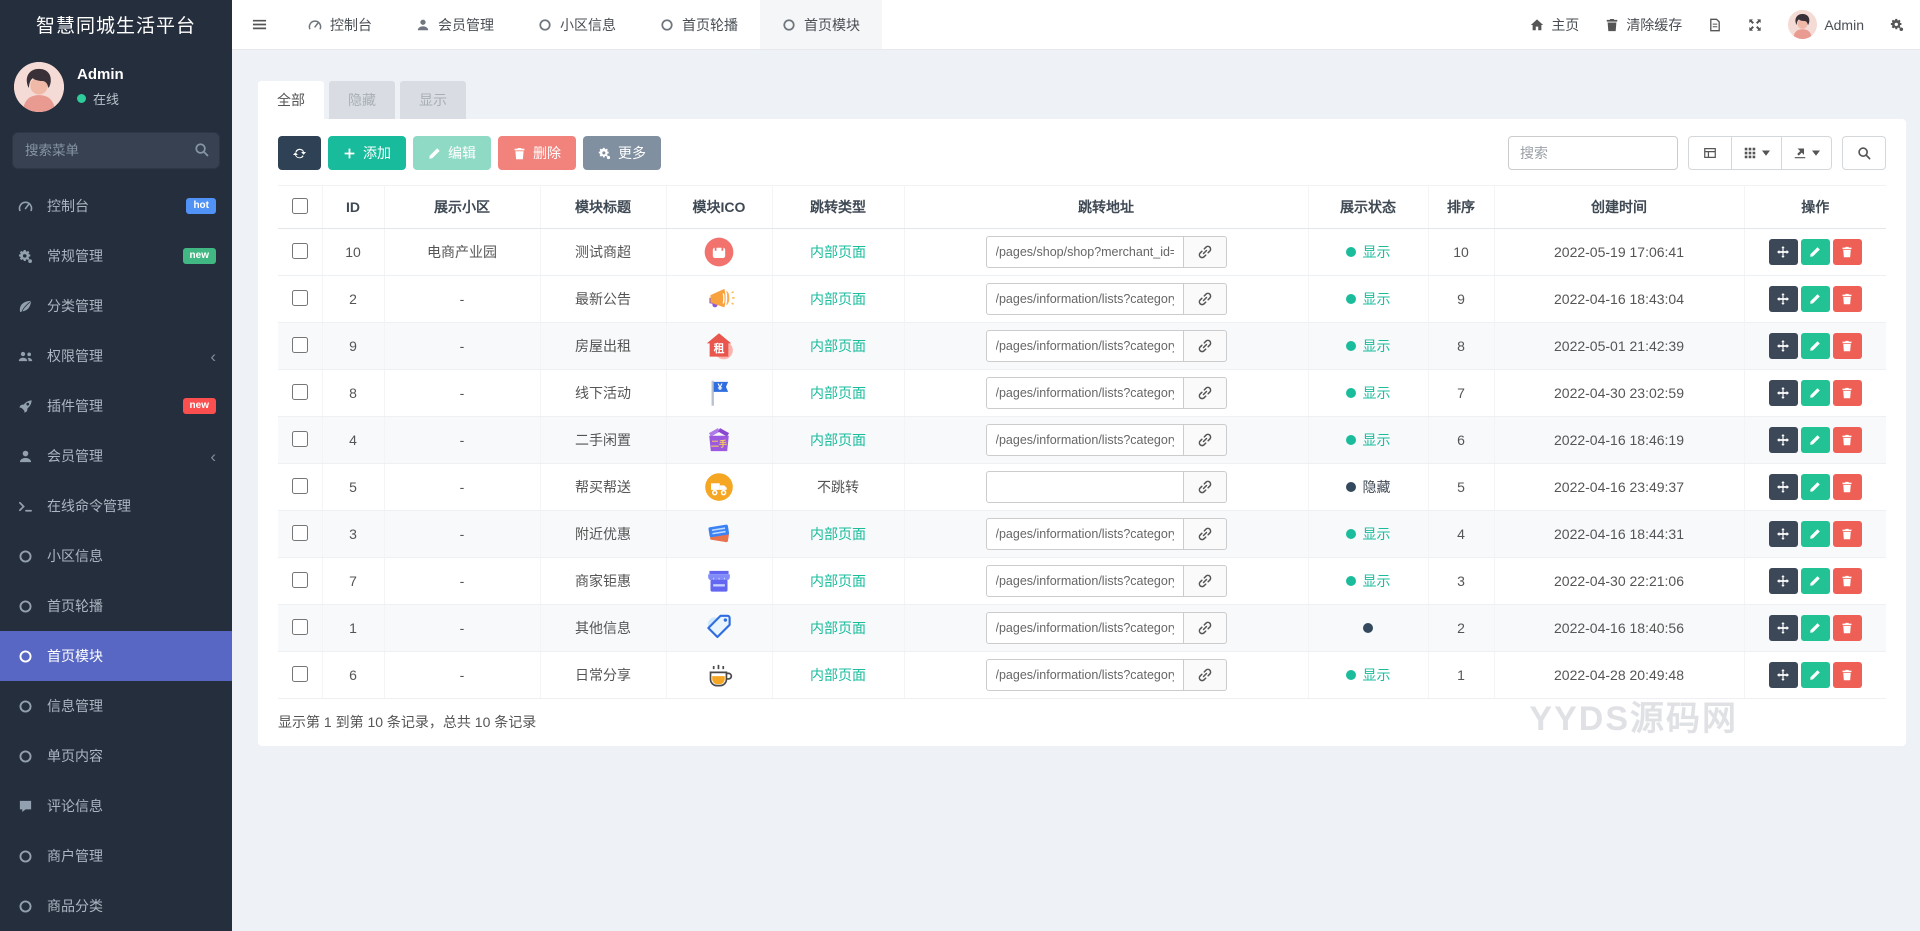 Image resolution: width=1920 pixels, height=931 pixels. What do you see at coordinates (1593, 153) in the screenshot?
I see `table-search-input` at bounding box center [1593, 153].